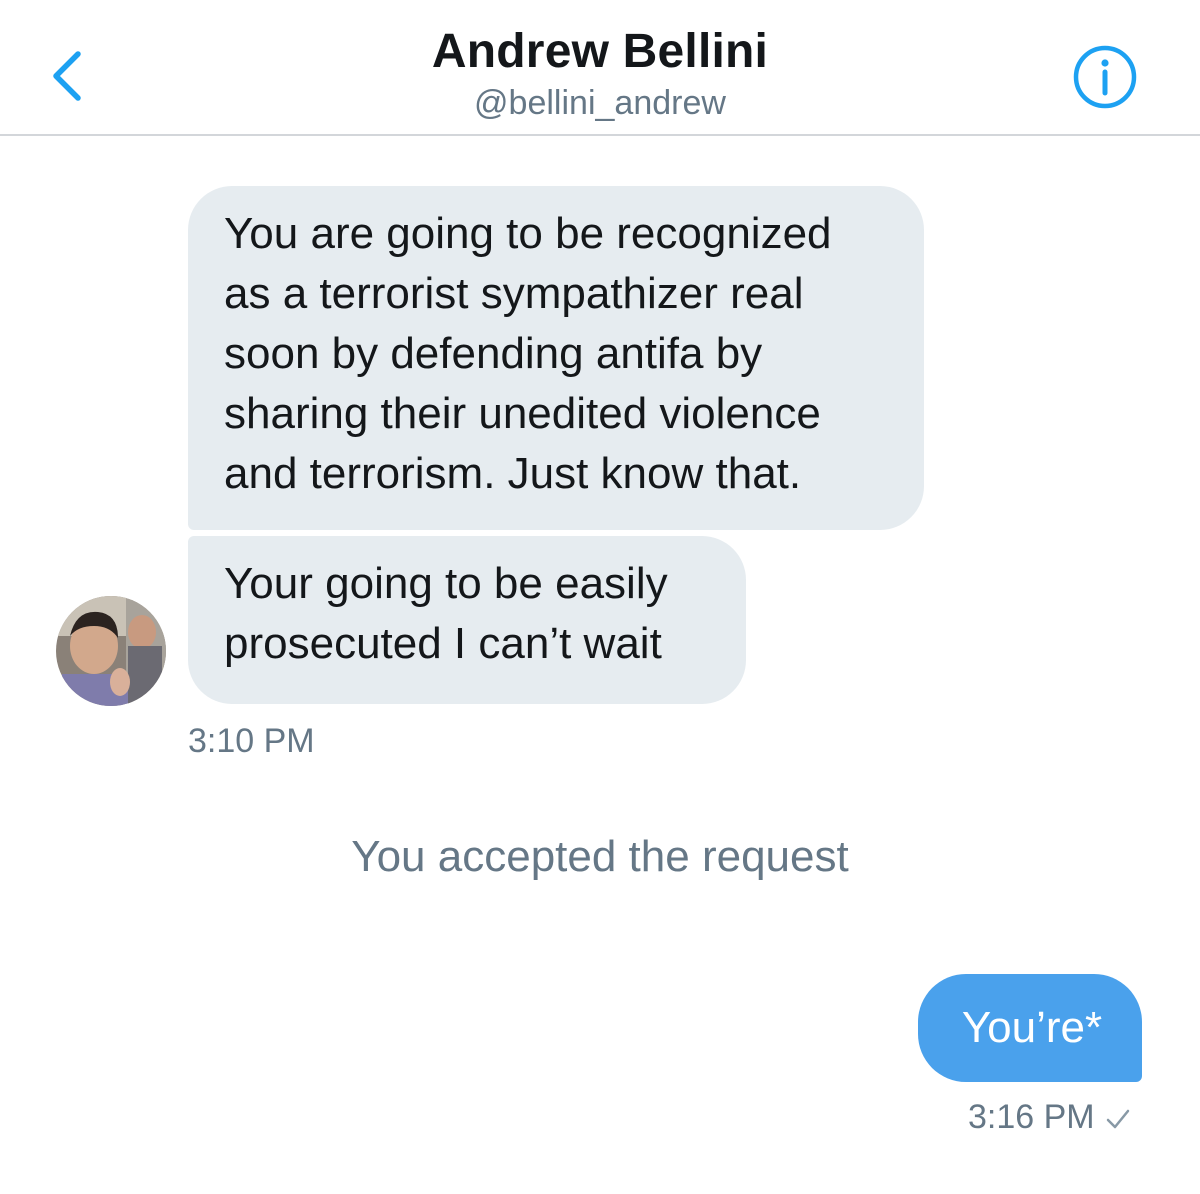 The height and width of the screenshot is (1194, 1200). Describe the element at coordinates (1117, 1119) in the screenshot. I see `check-icon` at that location.